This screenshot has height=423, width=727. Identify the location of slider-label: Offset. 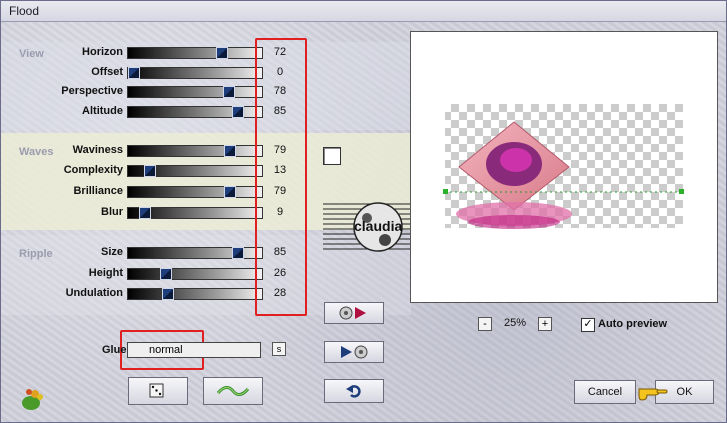
(107, 72).